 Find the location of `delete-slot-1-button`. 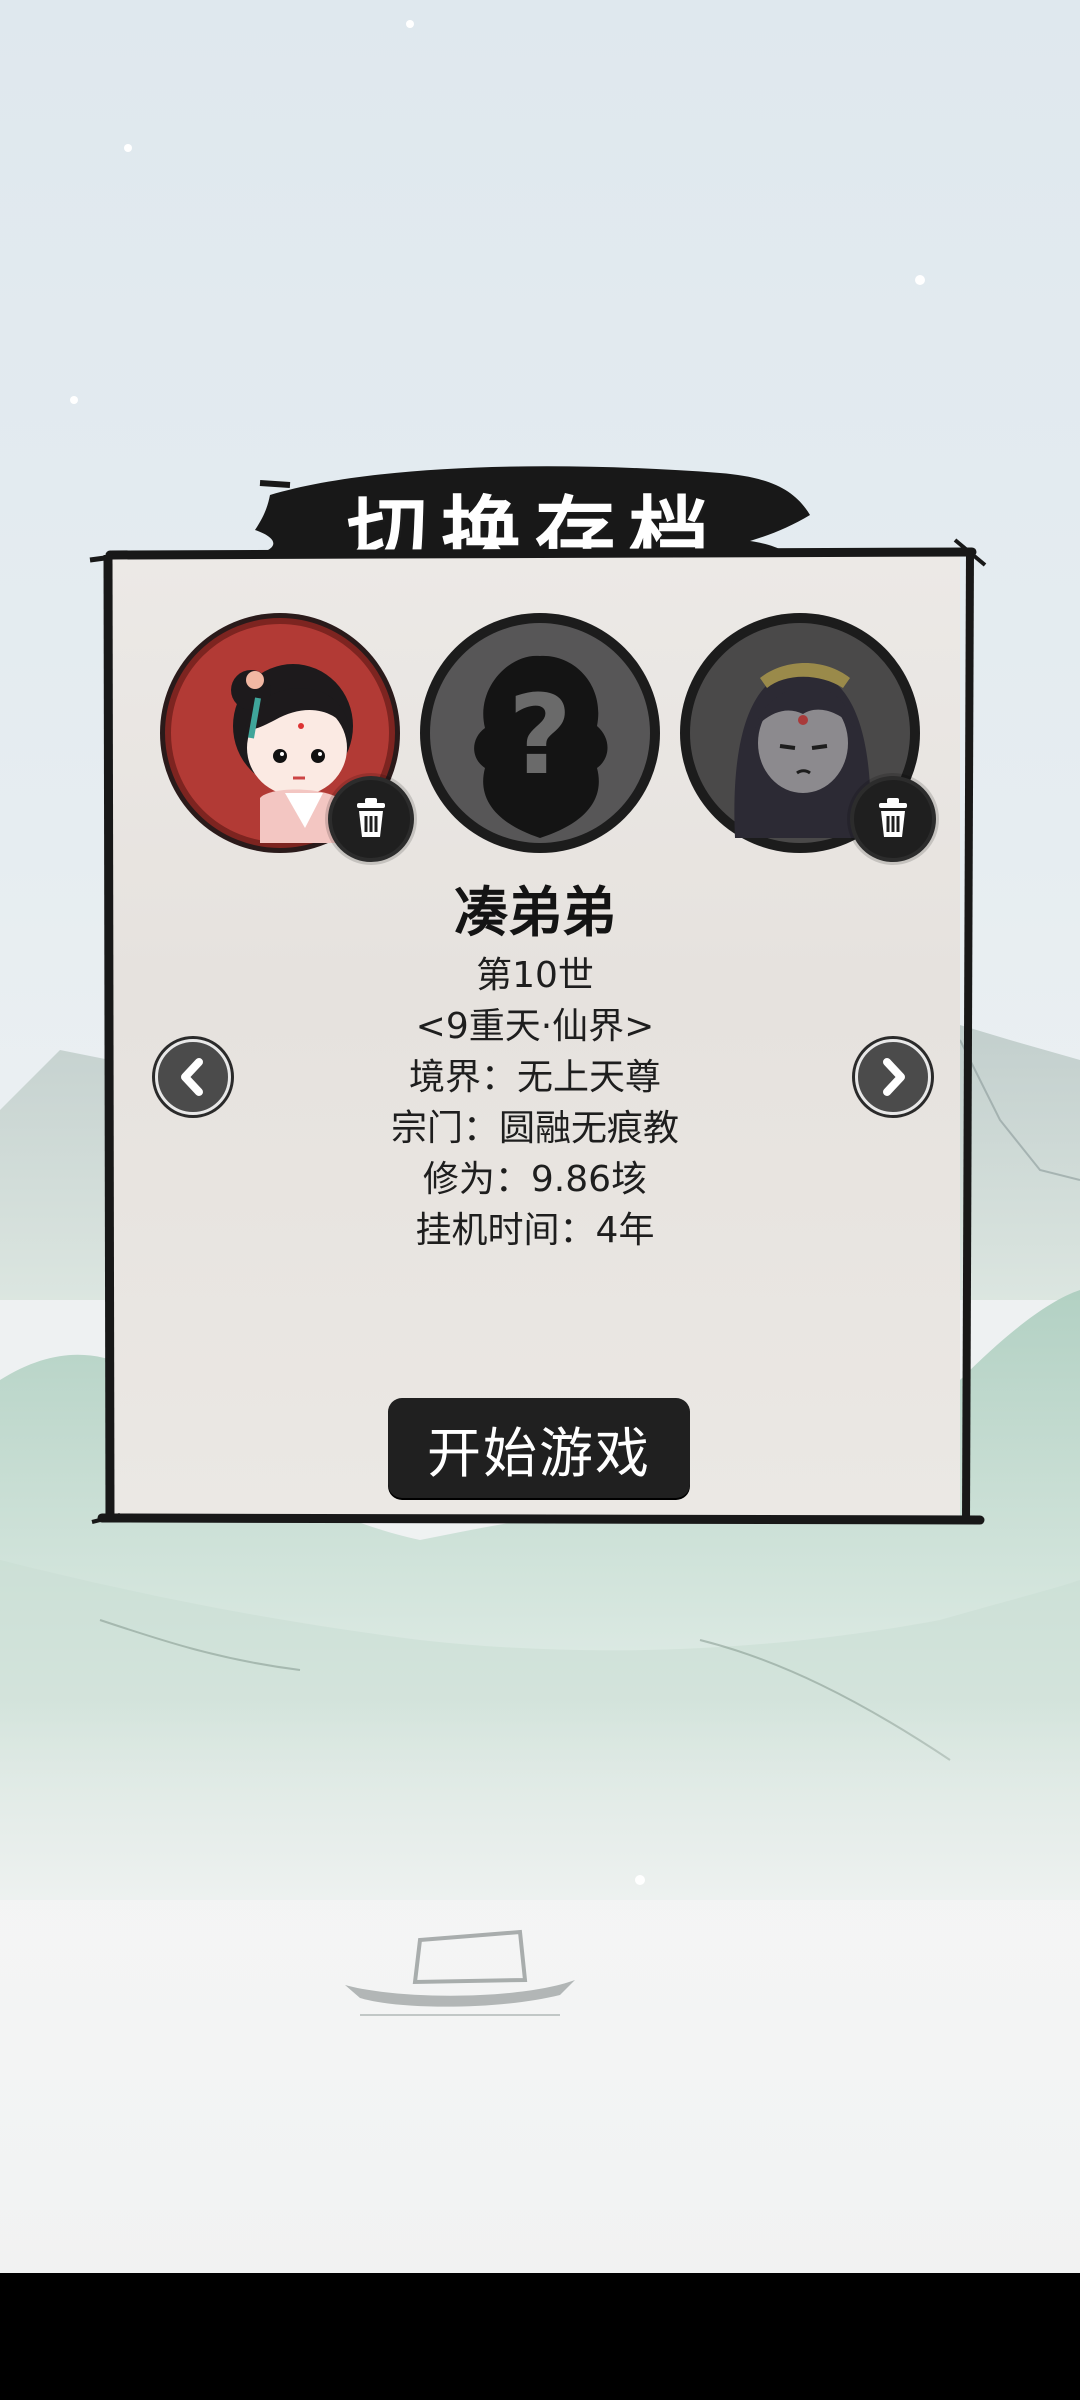

delete-slot-1-button is located at coordinates (371, 819).